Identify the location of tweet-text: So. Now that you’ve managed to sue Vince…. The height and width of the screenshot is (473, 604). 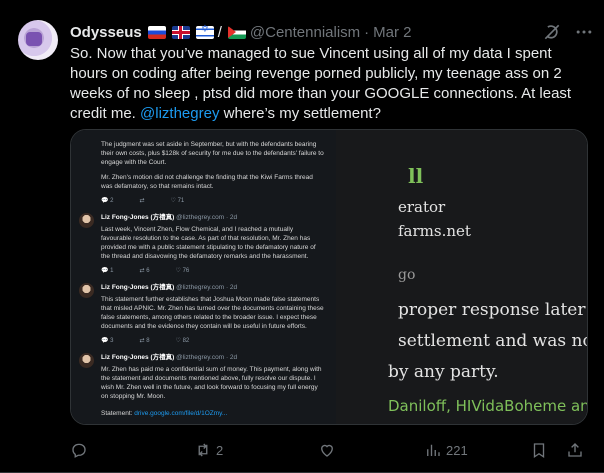
(330, 84).